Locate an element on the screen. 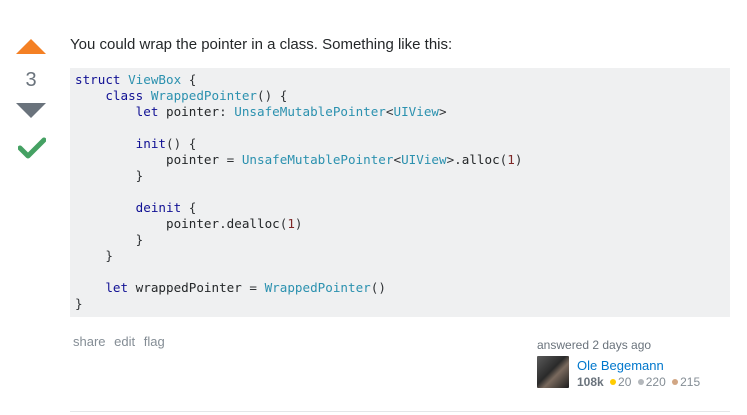 This screenshot has width=747, height=415. gold-badge-count: 20 is located at coordinates (625, 382).